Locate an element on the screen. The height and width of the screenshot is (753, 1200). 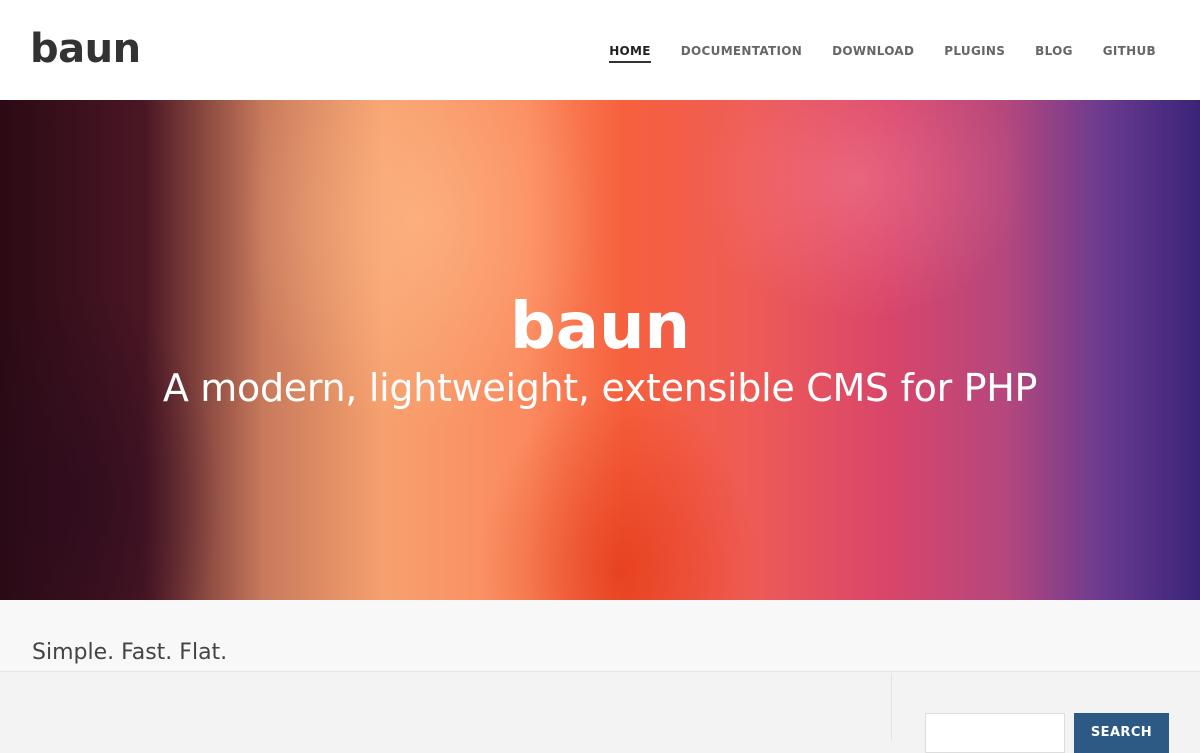
tagline-bar: Simple. Fast. Flat. is located at coordinates (600, 636).